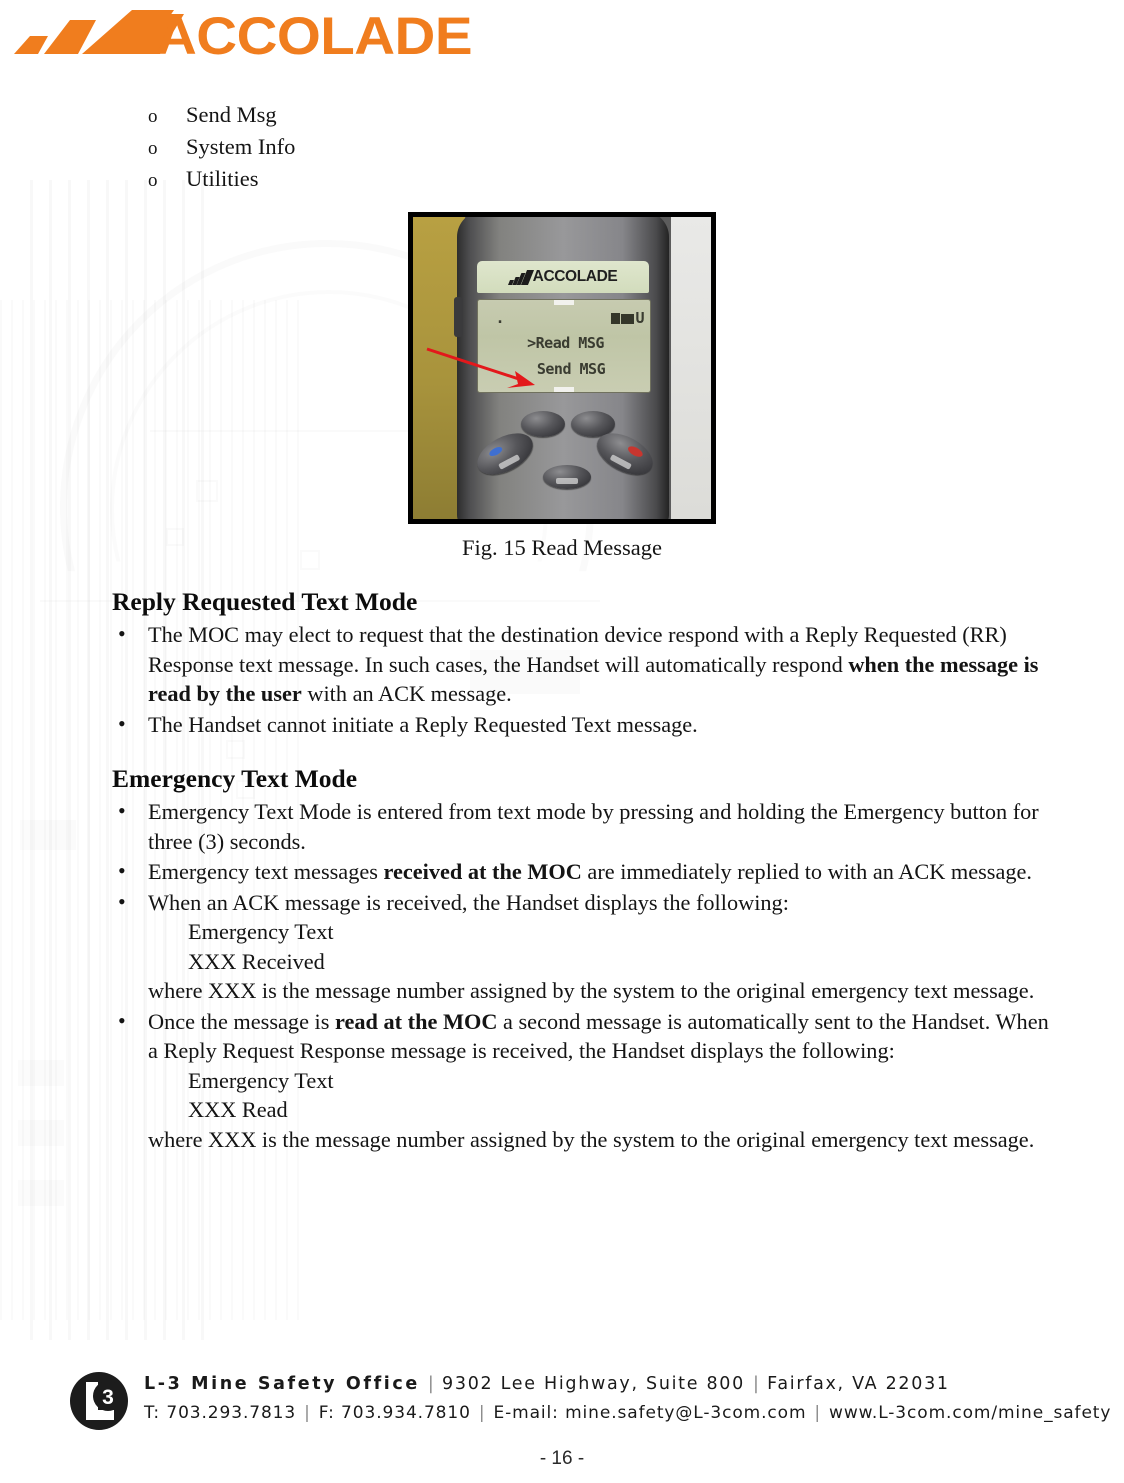 Image resolution: width=1124 pixels, height=1483 pixels. Describe the element at coordinates (635, 451) in the screenshot. I see `key-red-indicator-icon` at that location.